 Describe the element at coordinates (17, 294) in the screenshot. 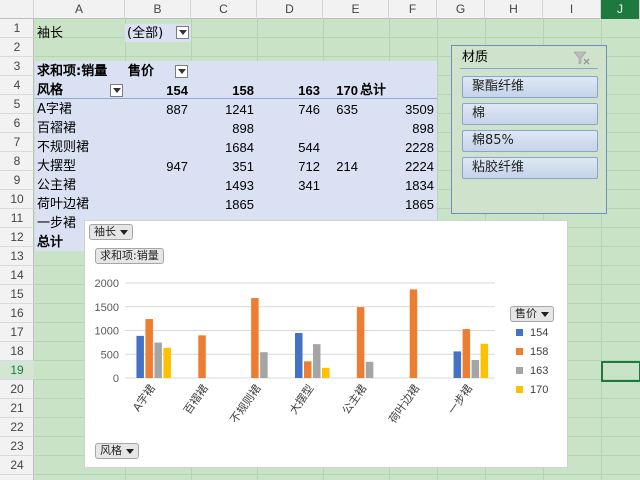

I see `row-header-15: 15` at that location.